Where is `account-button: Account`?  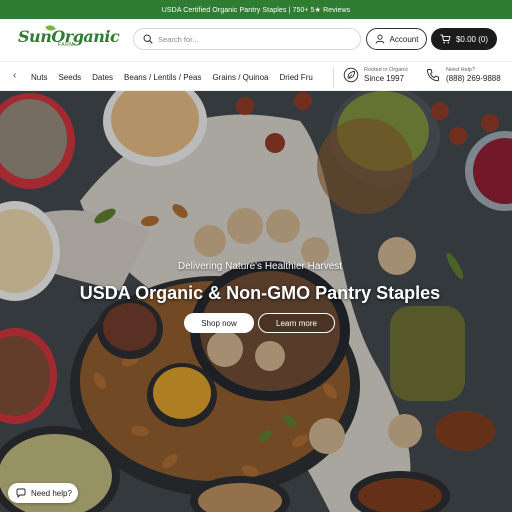 account-button: Account is located at coordinates (396, 39).